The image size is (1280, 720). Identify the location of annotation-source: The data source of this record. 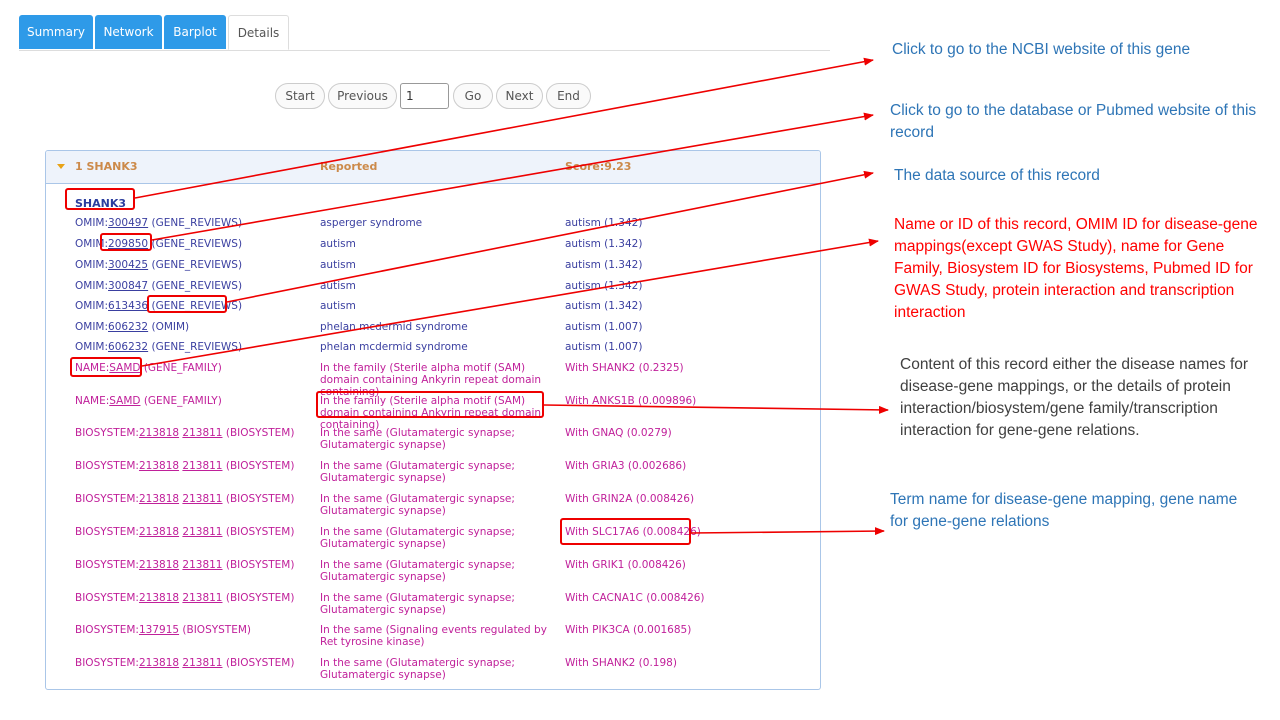
(997, 175).